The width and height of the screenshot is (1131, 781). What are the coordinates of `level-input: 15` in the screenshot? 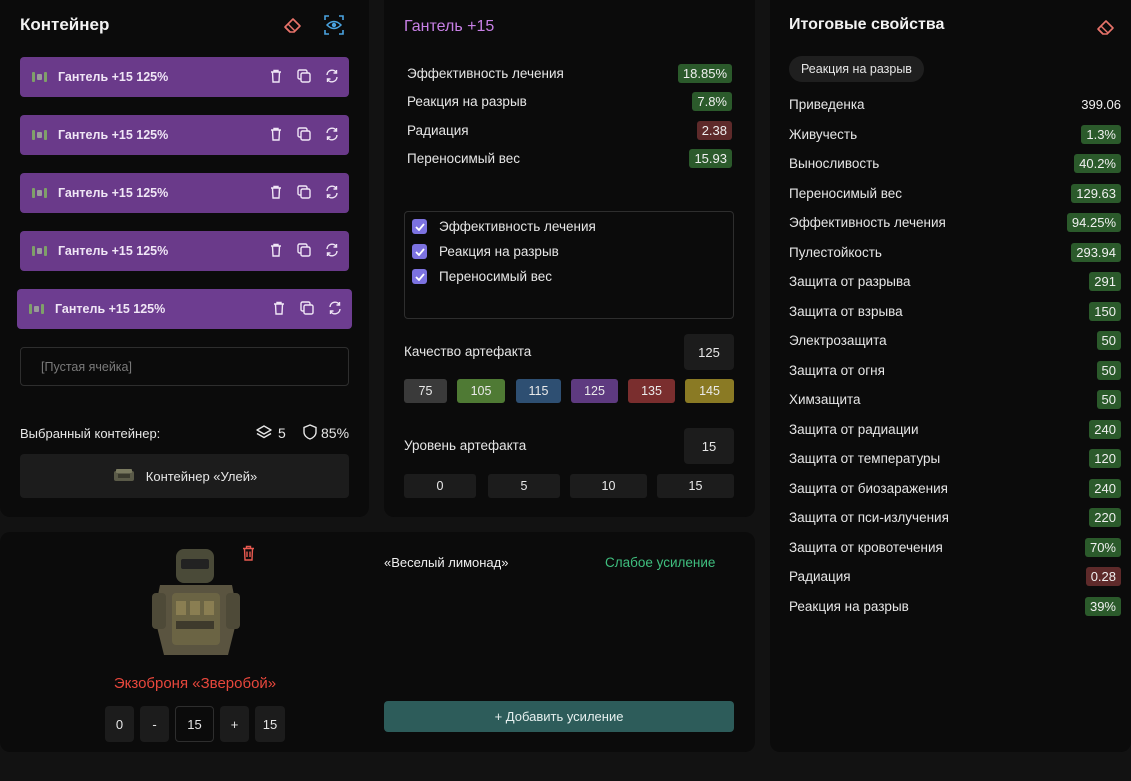 It's located at (709, 446).